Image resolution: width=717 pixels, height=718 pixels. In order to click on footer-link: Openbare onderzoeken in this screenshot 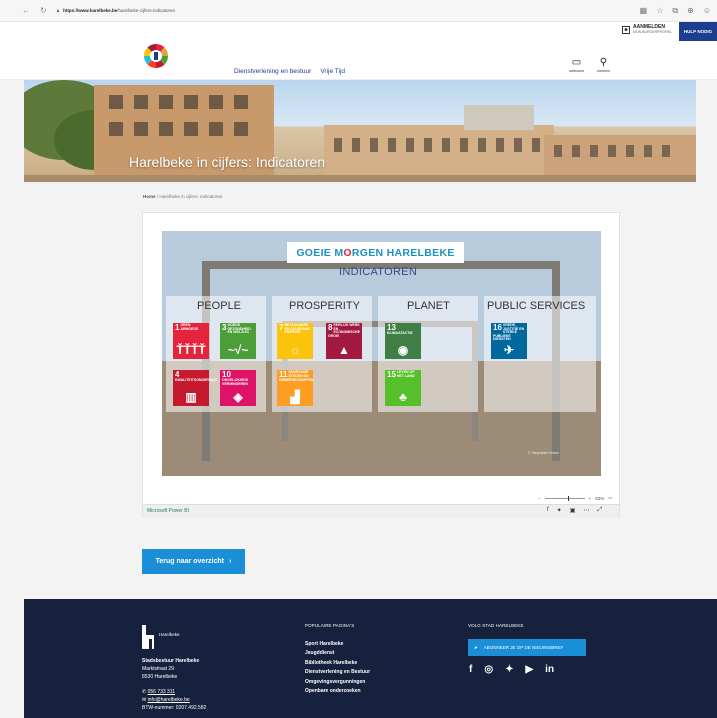, I will do `click(337, 691)`.